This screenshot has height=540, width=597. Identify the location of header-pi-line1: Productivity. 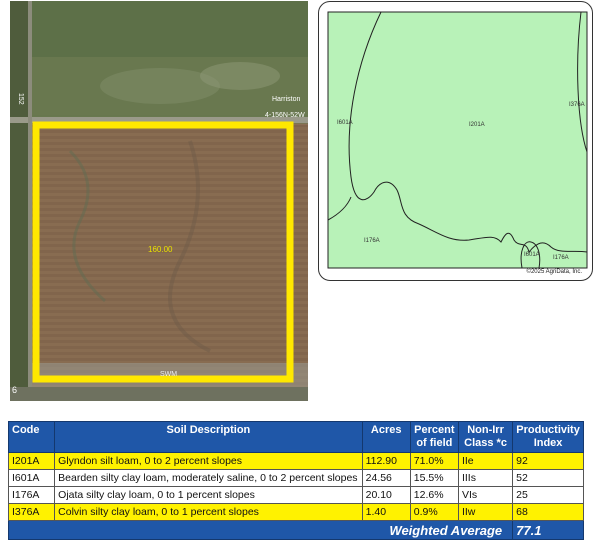
(548, 430).